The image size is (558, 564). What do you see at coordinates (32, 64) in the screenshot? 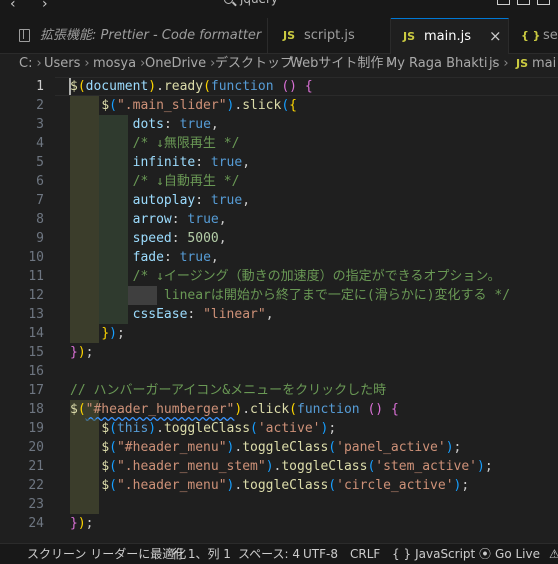
I see `breadcrumb-item: C: ›` at bounding box center [32, 64].